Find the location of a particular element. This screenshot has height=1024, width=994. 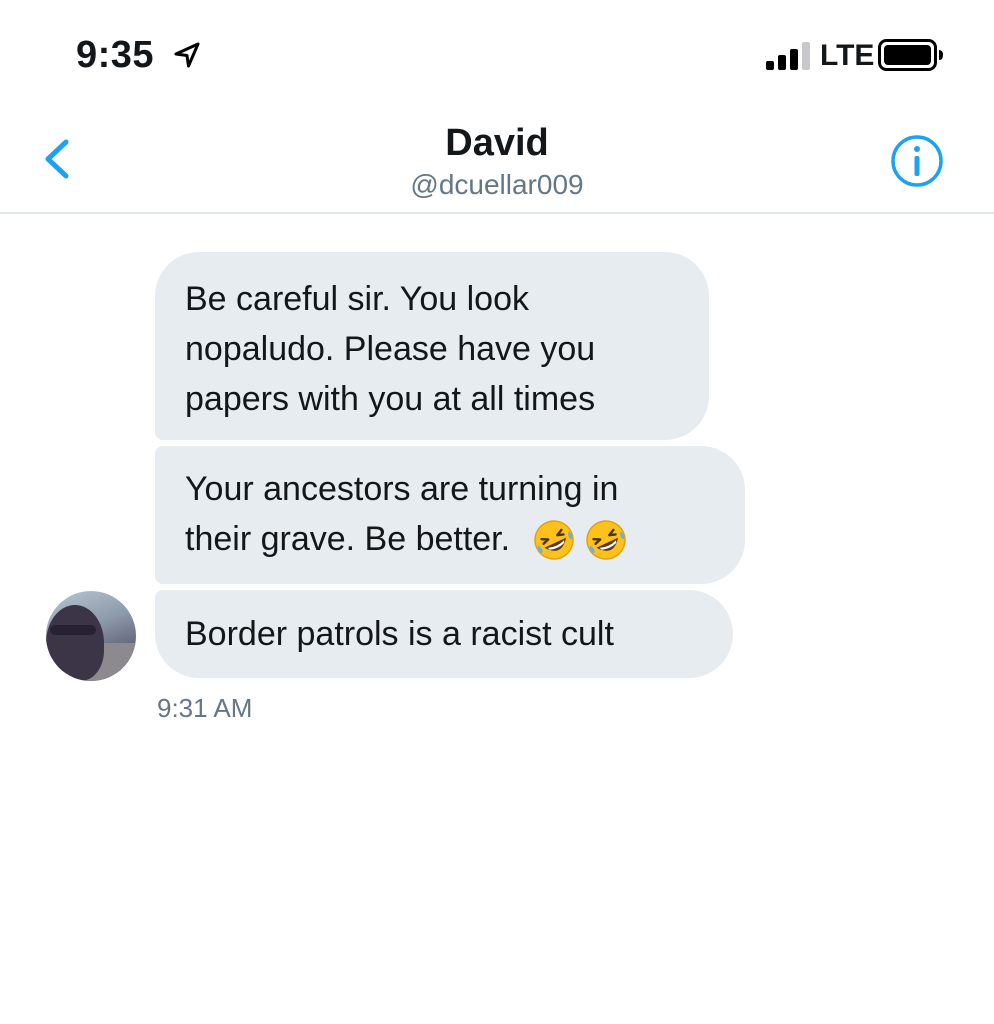

message-bubble: Border patrols is a racist cult is located at coordinates (444, 634).